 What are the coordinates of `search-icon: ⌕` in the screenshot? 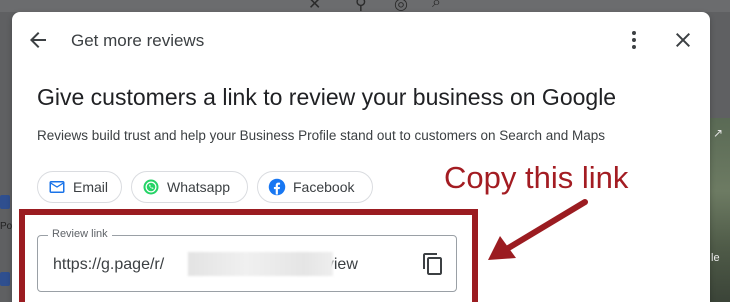 It's located at (436, 5).